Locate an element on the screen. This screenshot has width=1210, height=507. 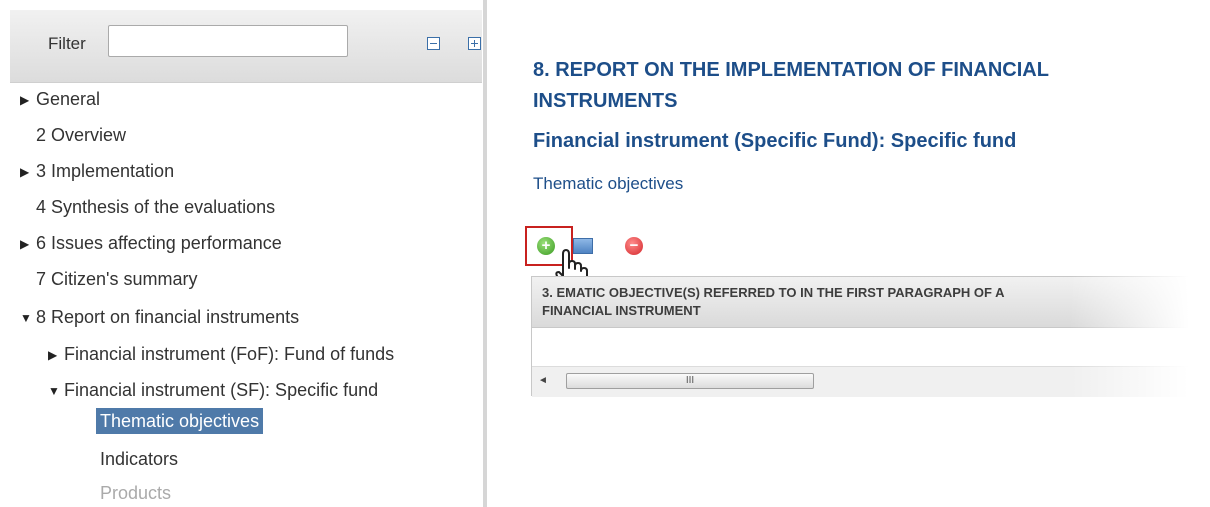
tree-item-synthesis: 4 Synthesis of the evaluations is located at coordinates (155, 207).